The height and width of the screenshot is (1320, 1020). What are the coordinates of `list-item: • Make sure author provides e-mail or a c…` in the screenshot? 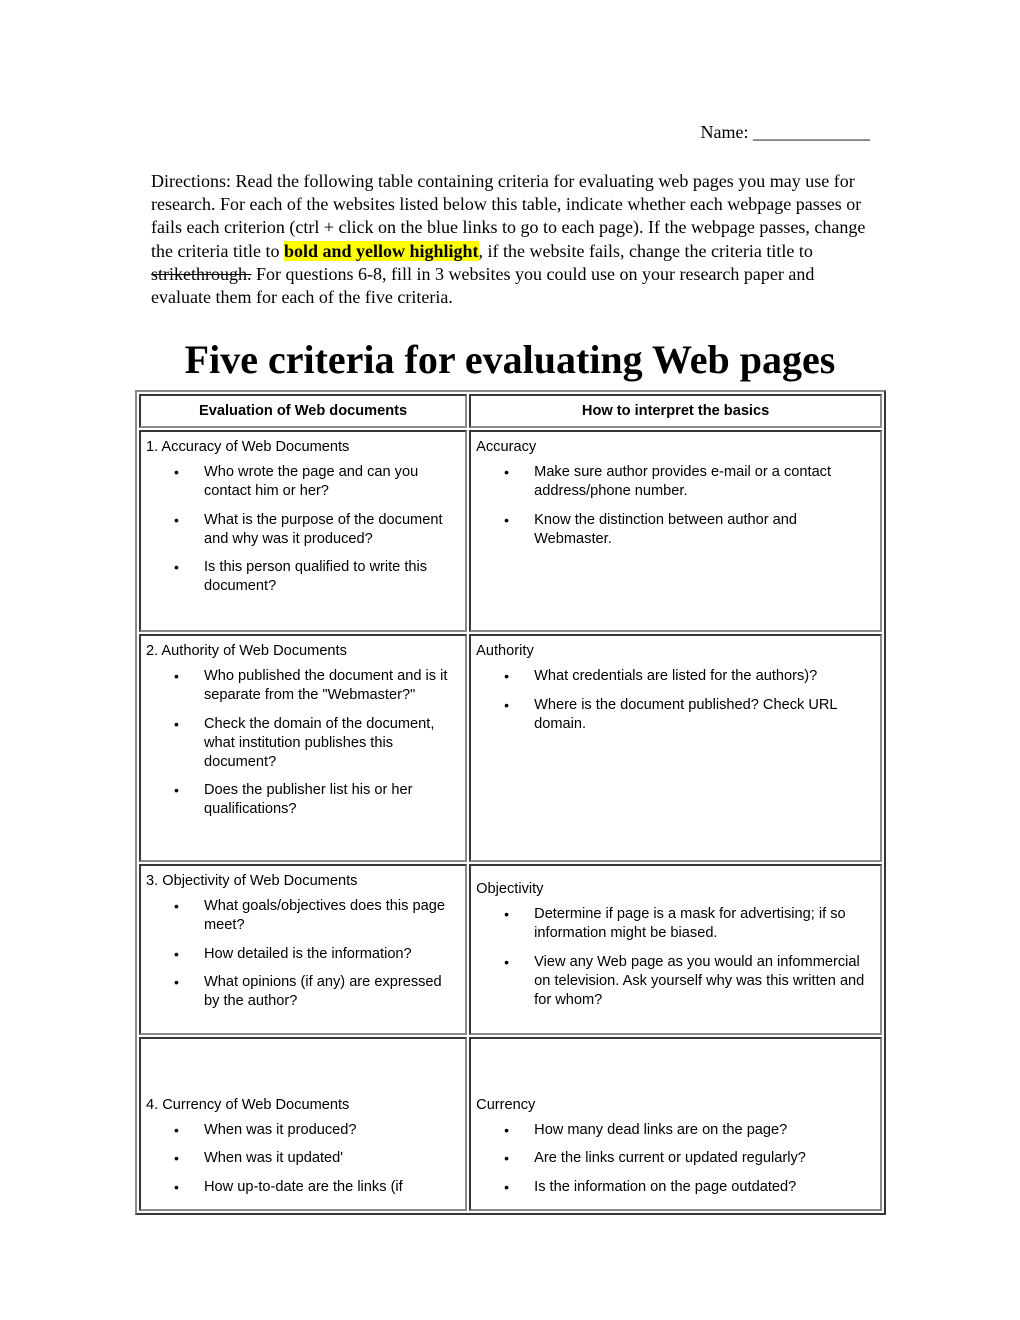 It's located at (689, 482).